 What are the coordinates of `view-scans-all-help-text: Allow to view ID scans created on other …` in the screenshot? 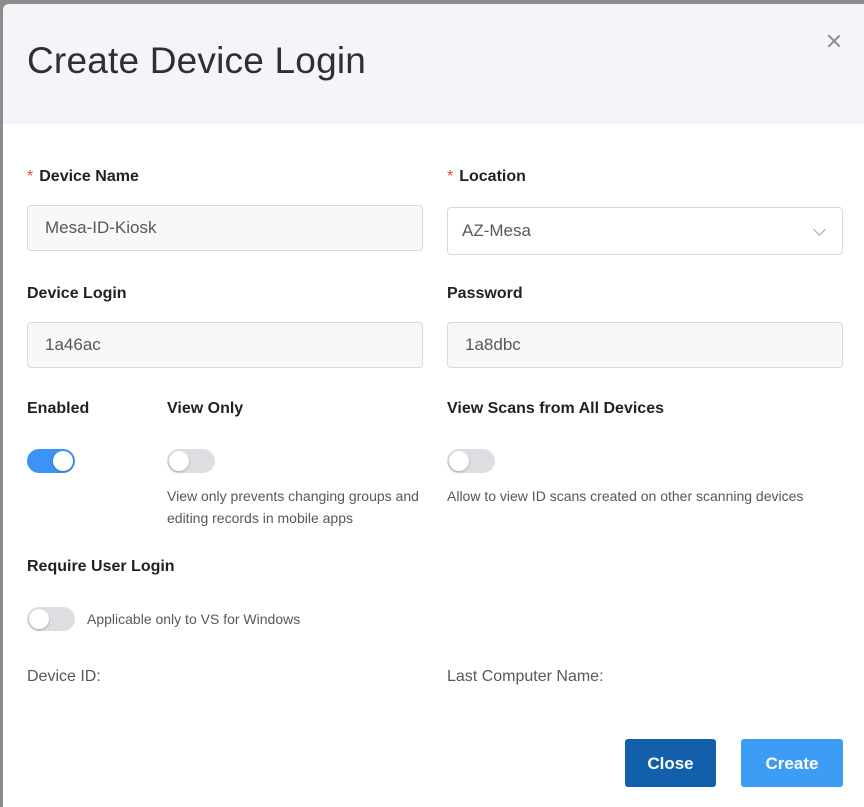 It's located at (625, 496).